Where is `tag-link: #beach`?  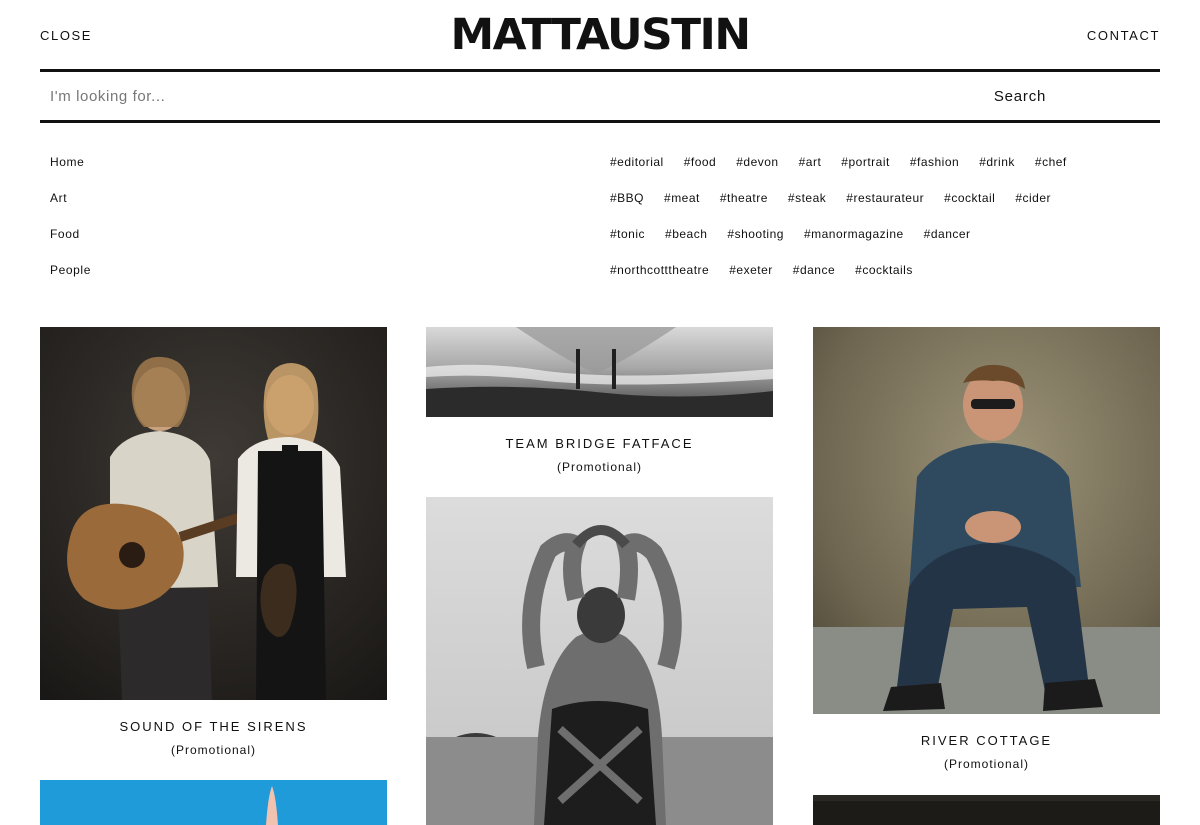
tag-link: #beach is located at coordinates (686, 234).